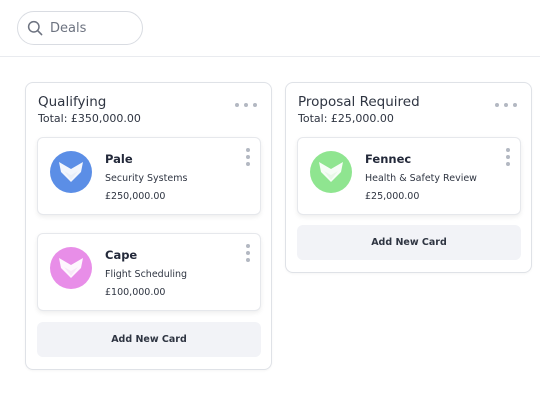 The width and height of the screenshot is (540, 403). I want to click on column-total: Total: £25,000.00, so click(346, 118).